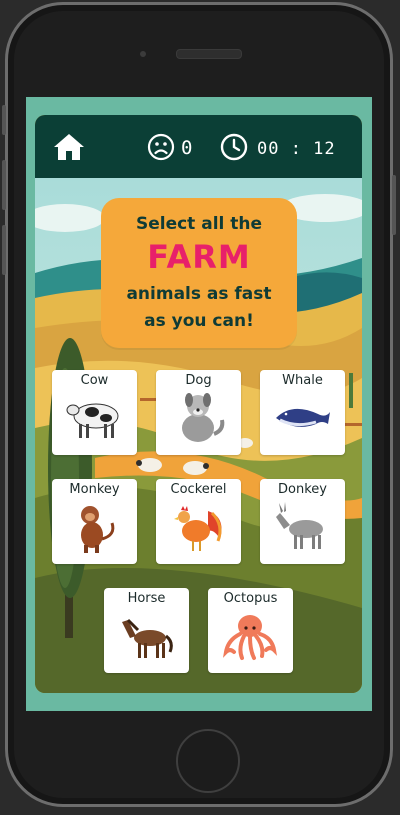  Describe the element at coordinates (4, 120) in the screenshot. I see `mute-switch` at that location.